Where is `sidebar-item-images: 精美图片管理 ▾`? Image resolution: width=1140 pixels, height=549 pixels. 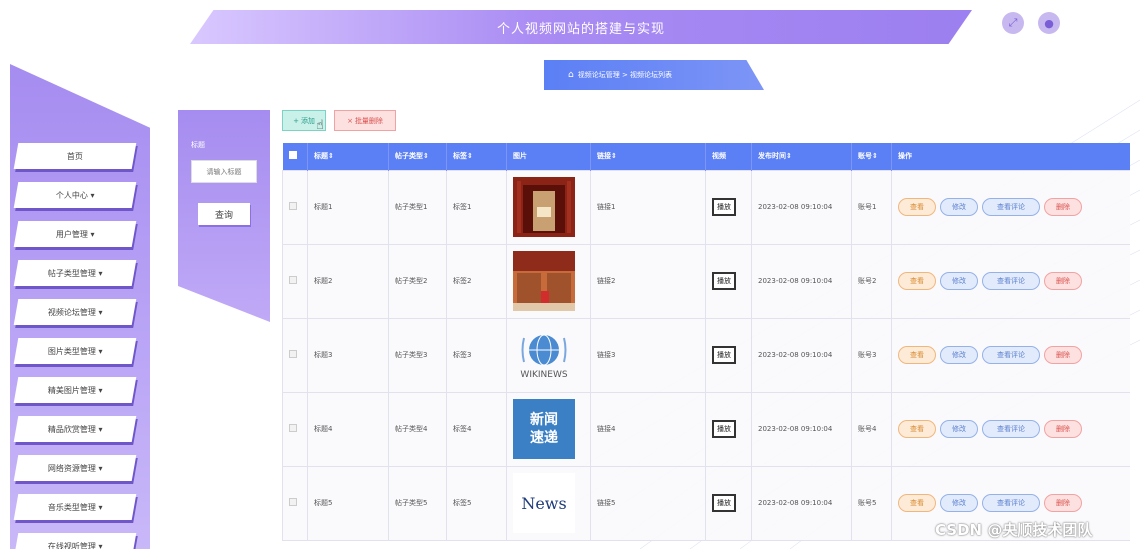 sidebar-item-images: 精美图片管理 ▾ is located at coordinates (75, 390).